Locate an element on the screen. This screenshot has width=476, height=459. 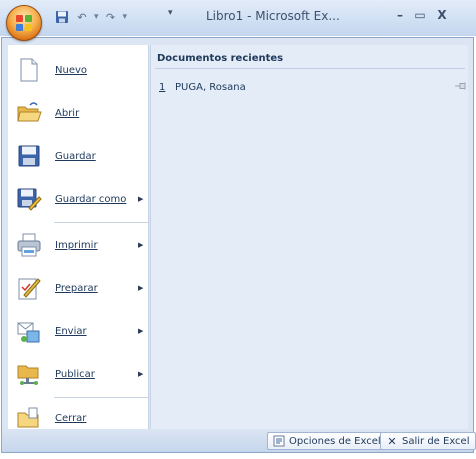
publish-icon is located at coordinates (29, 374).